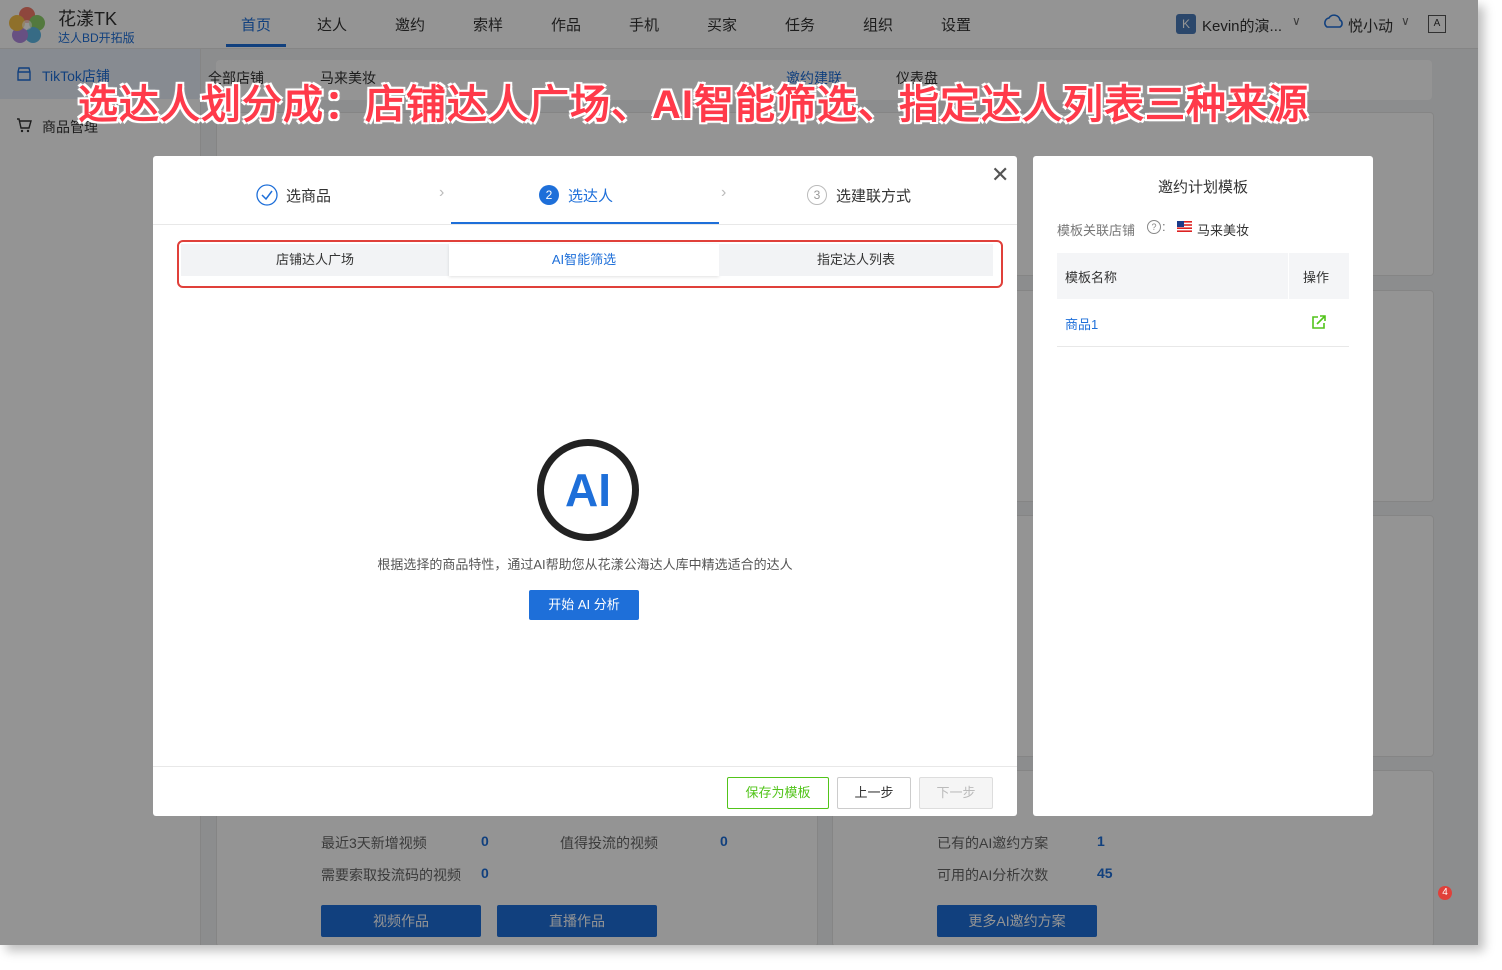 The image size is (1502, 970). I want to click on step-number: 3, so click(817, 195).